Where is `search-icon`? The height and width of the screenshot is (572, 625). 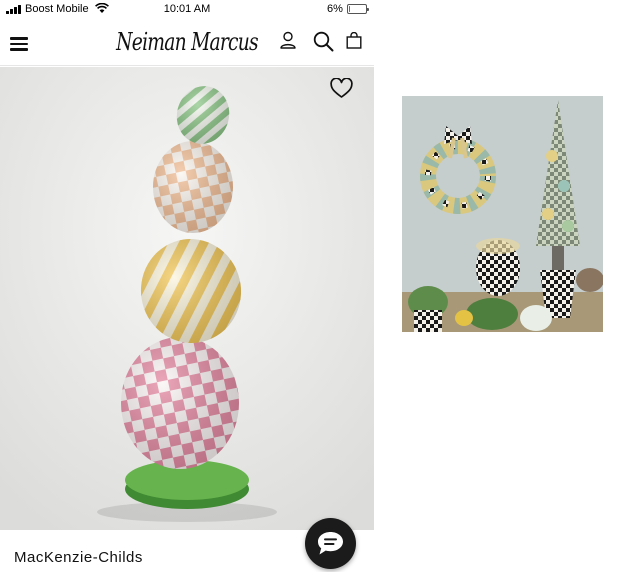
search-icon is located at coordinates (323, 41).